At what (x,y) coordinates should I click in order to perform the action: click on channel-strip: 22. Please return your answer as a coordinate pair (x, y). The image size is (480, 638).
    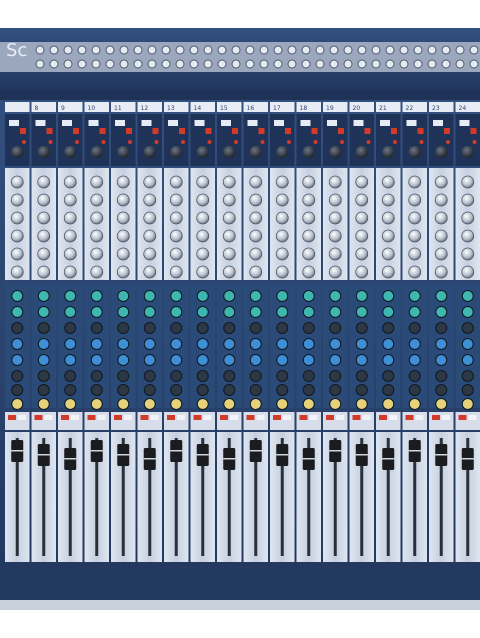
    Looking at the image, I should click on (414, 339).